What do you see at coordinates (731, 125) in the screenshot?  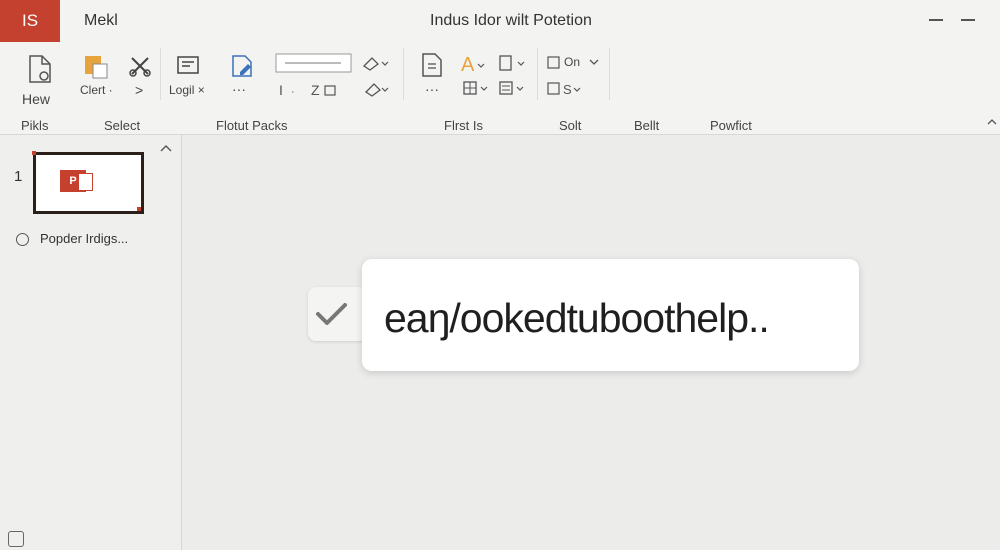 I see `powfict-group-label: Powfict` at bounding box center [731, 125].